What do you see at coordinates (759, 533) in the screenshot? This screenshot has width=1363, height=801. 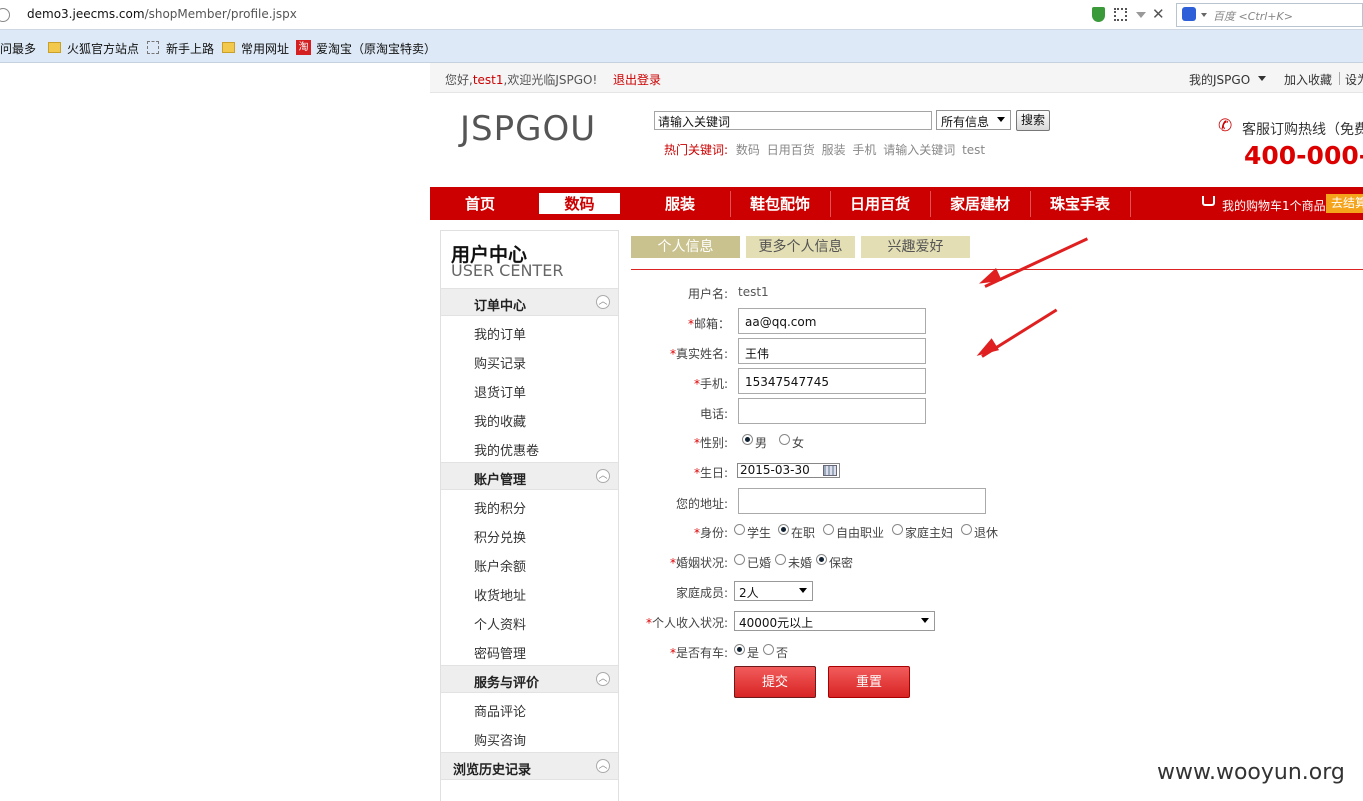 I see `identity-option-label: 学生` at bounding box center [759, 533].